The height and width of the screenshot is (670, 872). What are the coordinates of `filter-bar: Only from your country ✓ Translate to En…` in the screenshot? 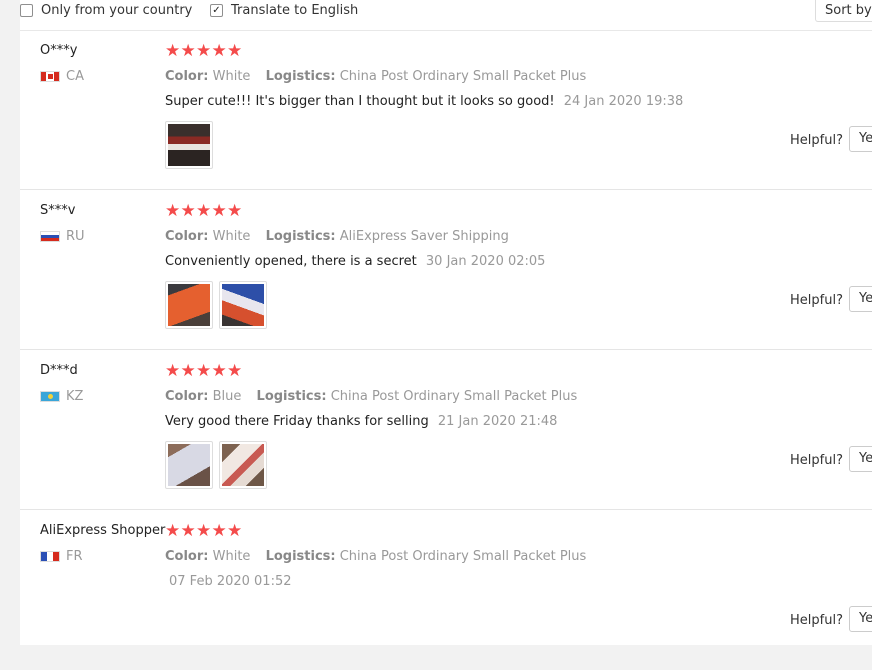 It's located at (446, 15).